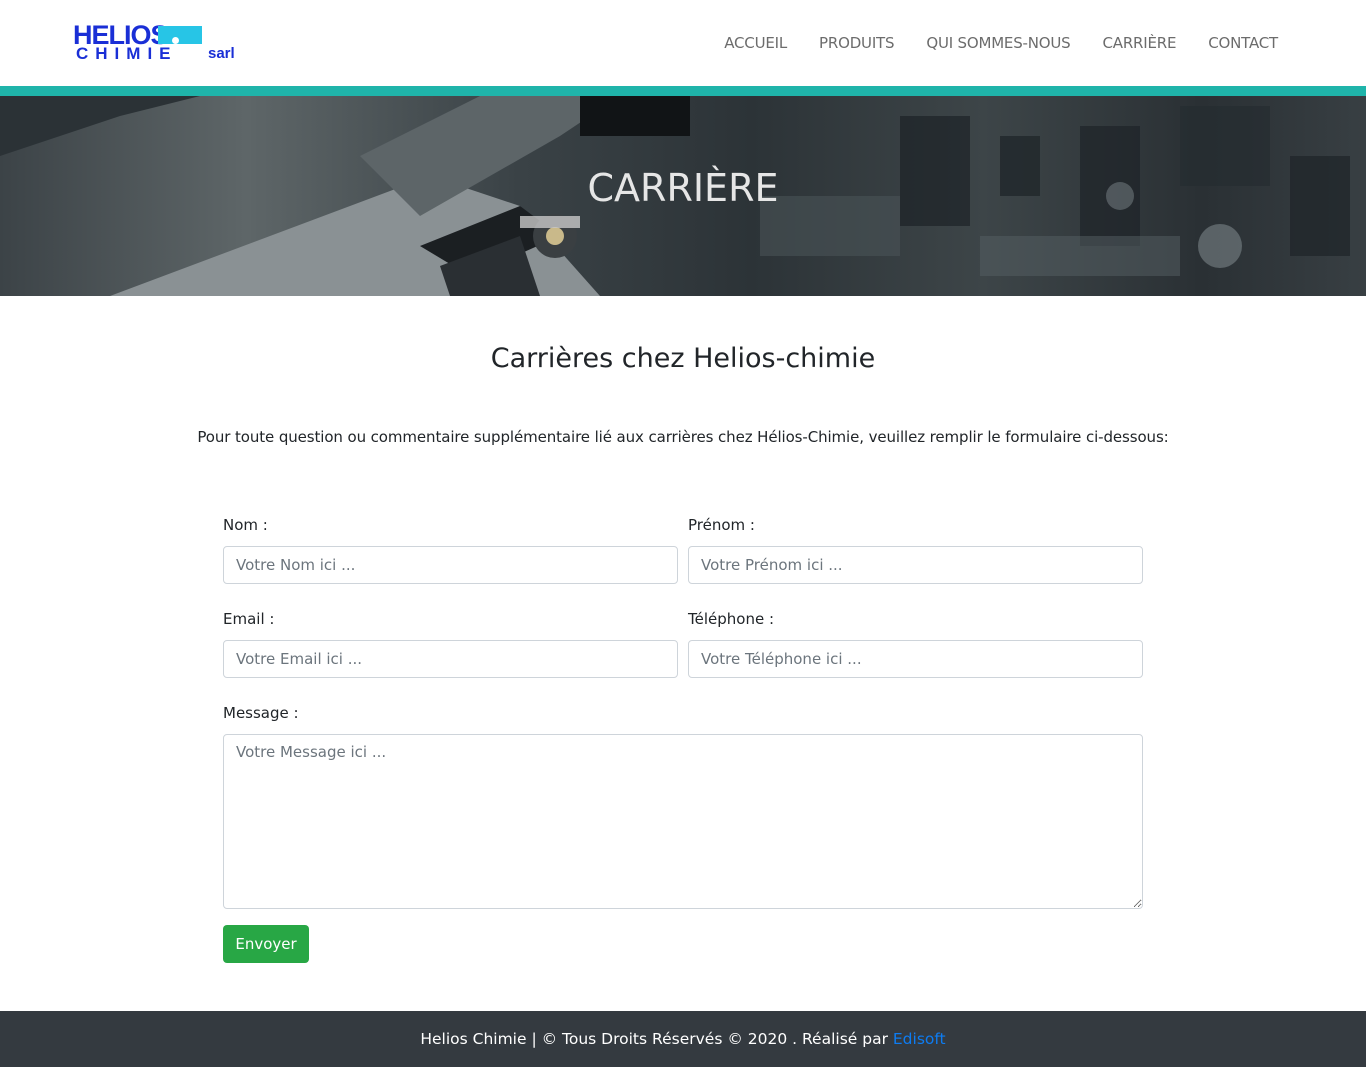 The image size is (1366, 1067). I want to click on page-title: Carrières chez Helios-chimie, so click(683, 358).